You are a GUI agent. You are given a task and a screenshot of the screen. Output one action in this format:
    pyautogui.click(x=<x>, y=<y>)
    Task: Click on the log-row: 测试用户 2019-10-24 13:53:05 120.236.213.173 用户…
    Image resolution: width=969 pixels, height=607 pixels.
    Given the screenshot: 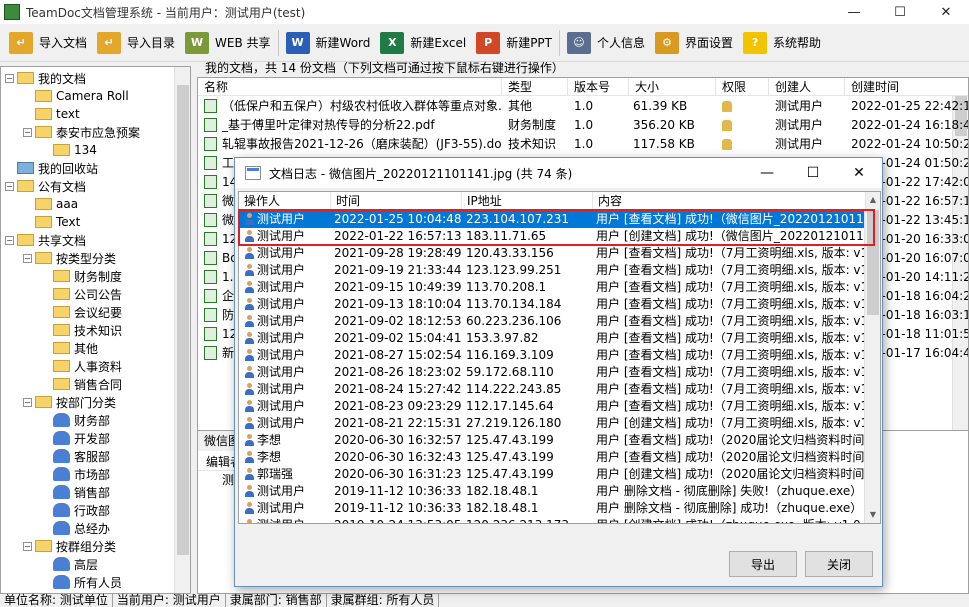 What is the action you would take?
    pyautogui.click(x=552, y=520)
    